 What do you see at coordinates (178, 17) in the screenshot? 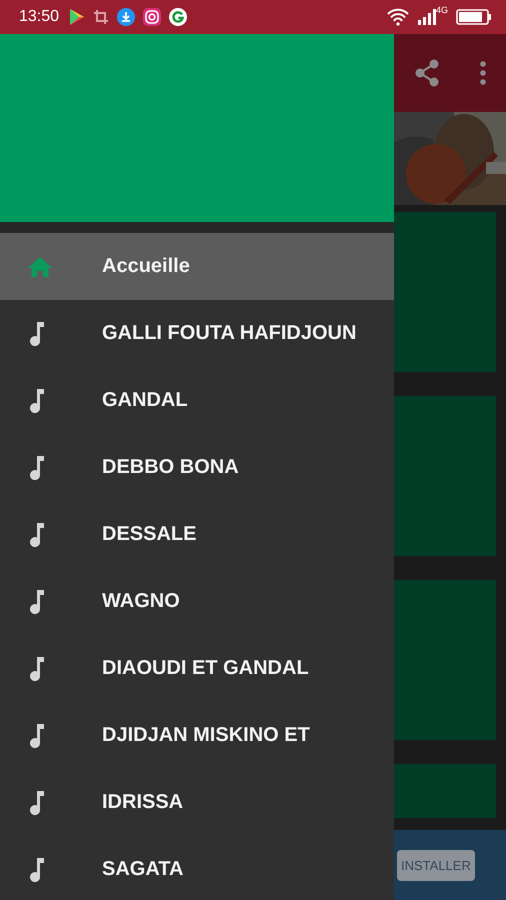
I see `g-logo-icon` at bounding box center [178, 17].